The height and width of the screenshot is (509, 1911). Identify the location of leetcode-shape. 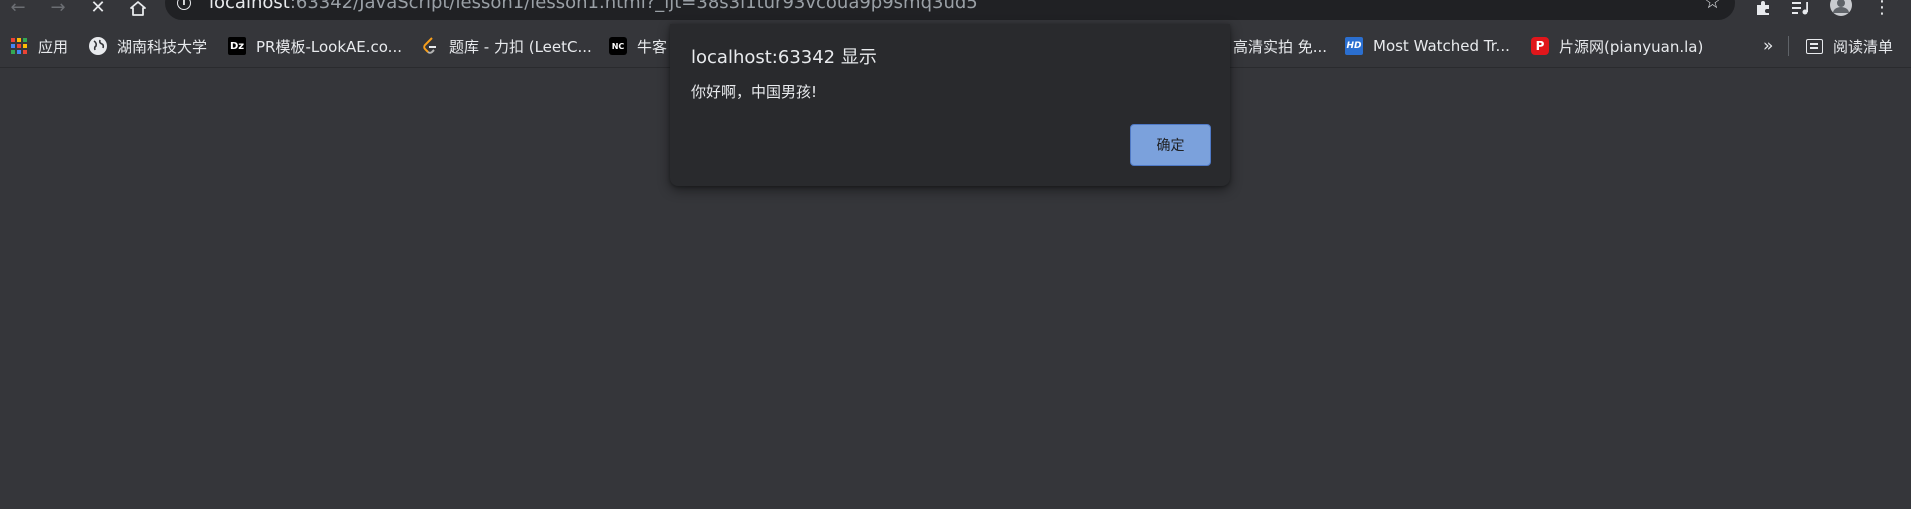
(429, 45).